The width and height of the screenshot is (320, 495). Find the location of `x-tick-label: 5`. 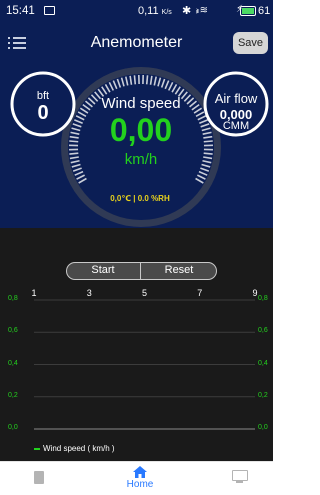

x-tick-label: 5 is located at coordinates (144, 293).